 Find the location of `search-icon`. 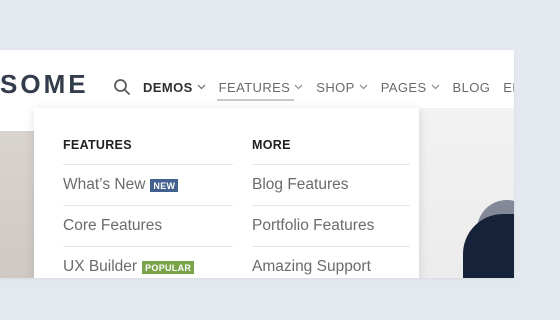

search-icon is located at coordinates (122, 87).